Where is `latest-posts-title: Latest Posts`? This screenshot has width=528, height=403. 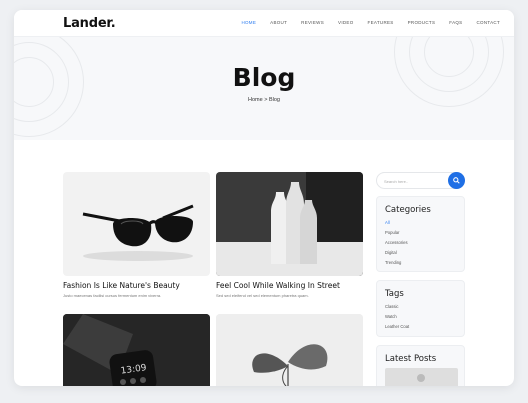
latest-posts-title: Latest Posts is located at coordinates (411, 359).